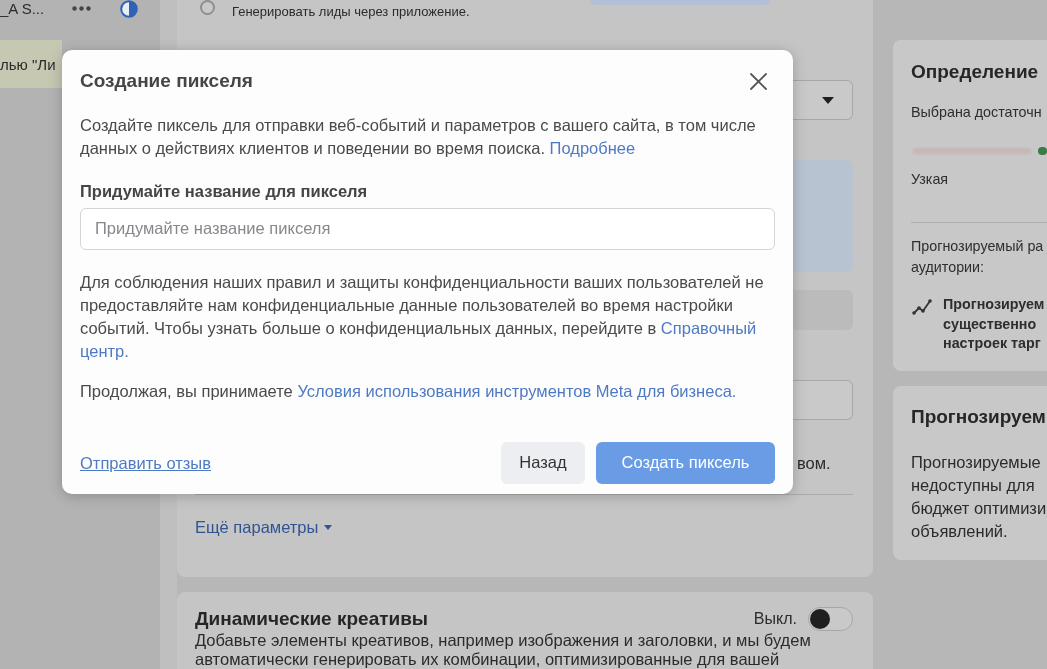 Image resolution: width=1047 pixels, height=669 pixels. Describe the element at coordinates (992, 343) in the screenshot. I see `note-text: настроек тарг` at that location.